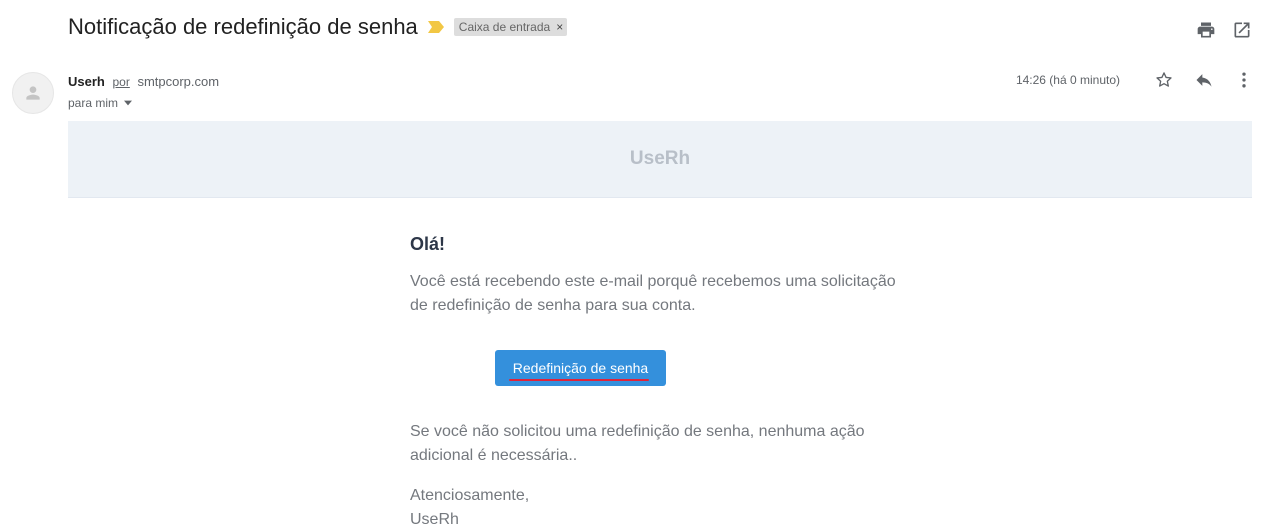 This screenshot has width=1264, height=532. I want to click on more-vertical-icon, so click(1244, 80).